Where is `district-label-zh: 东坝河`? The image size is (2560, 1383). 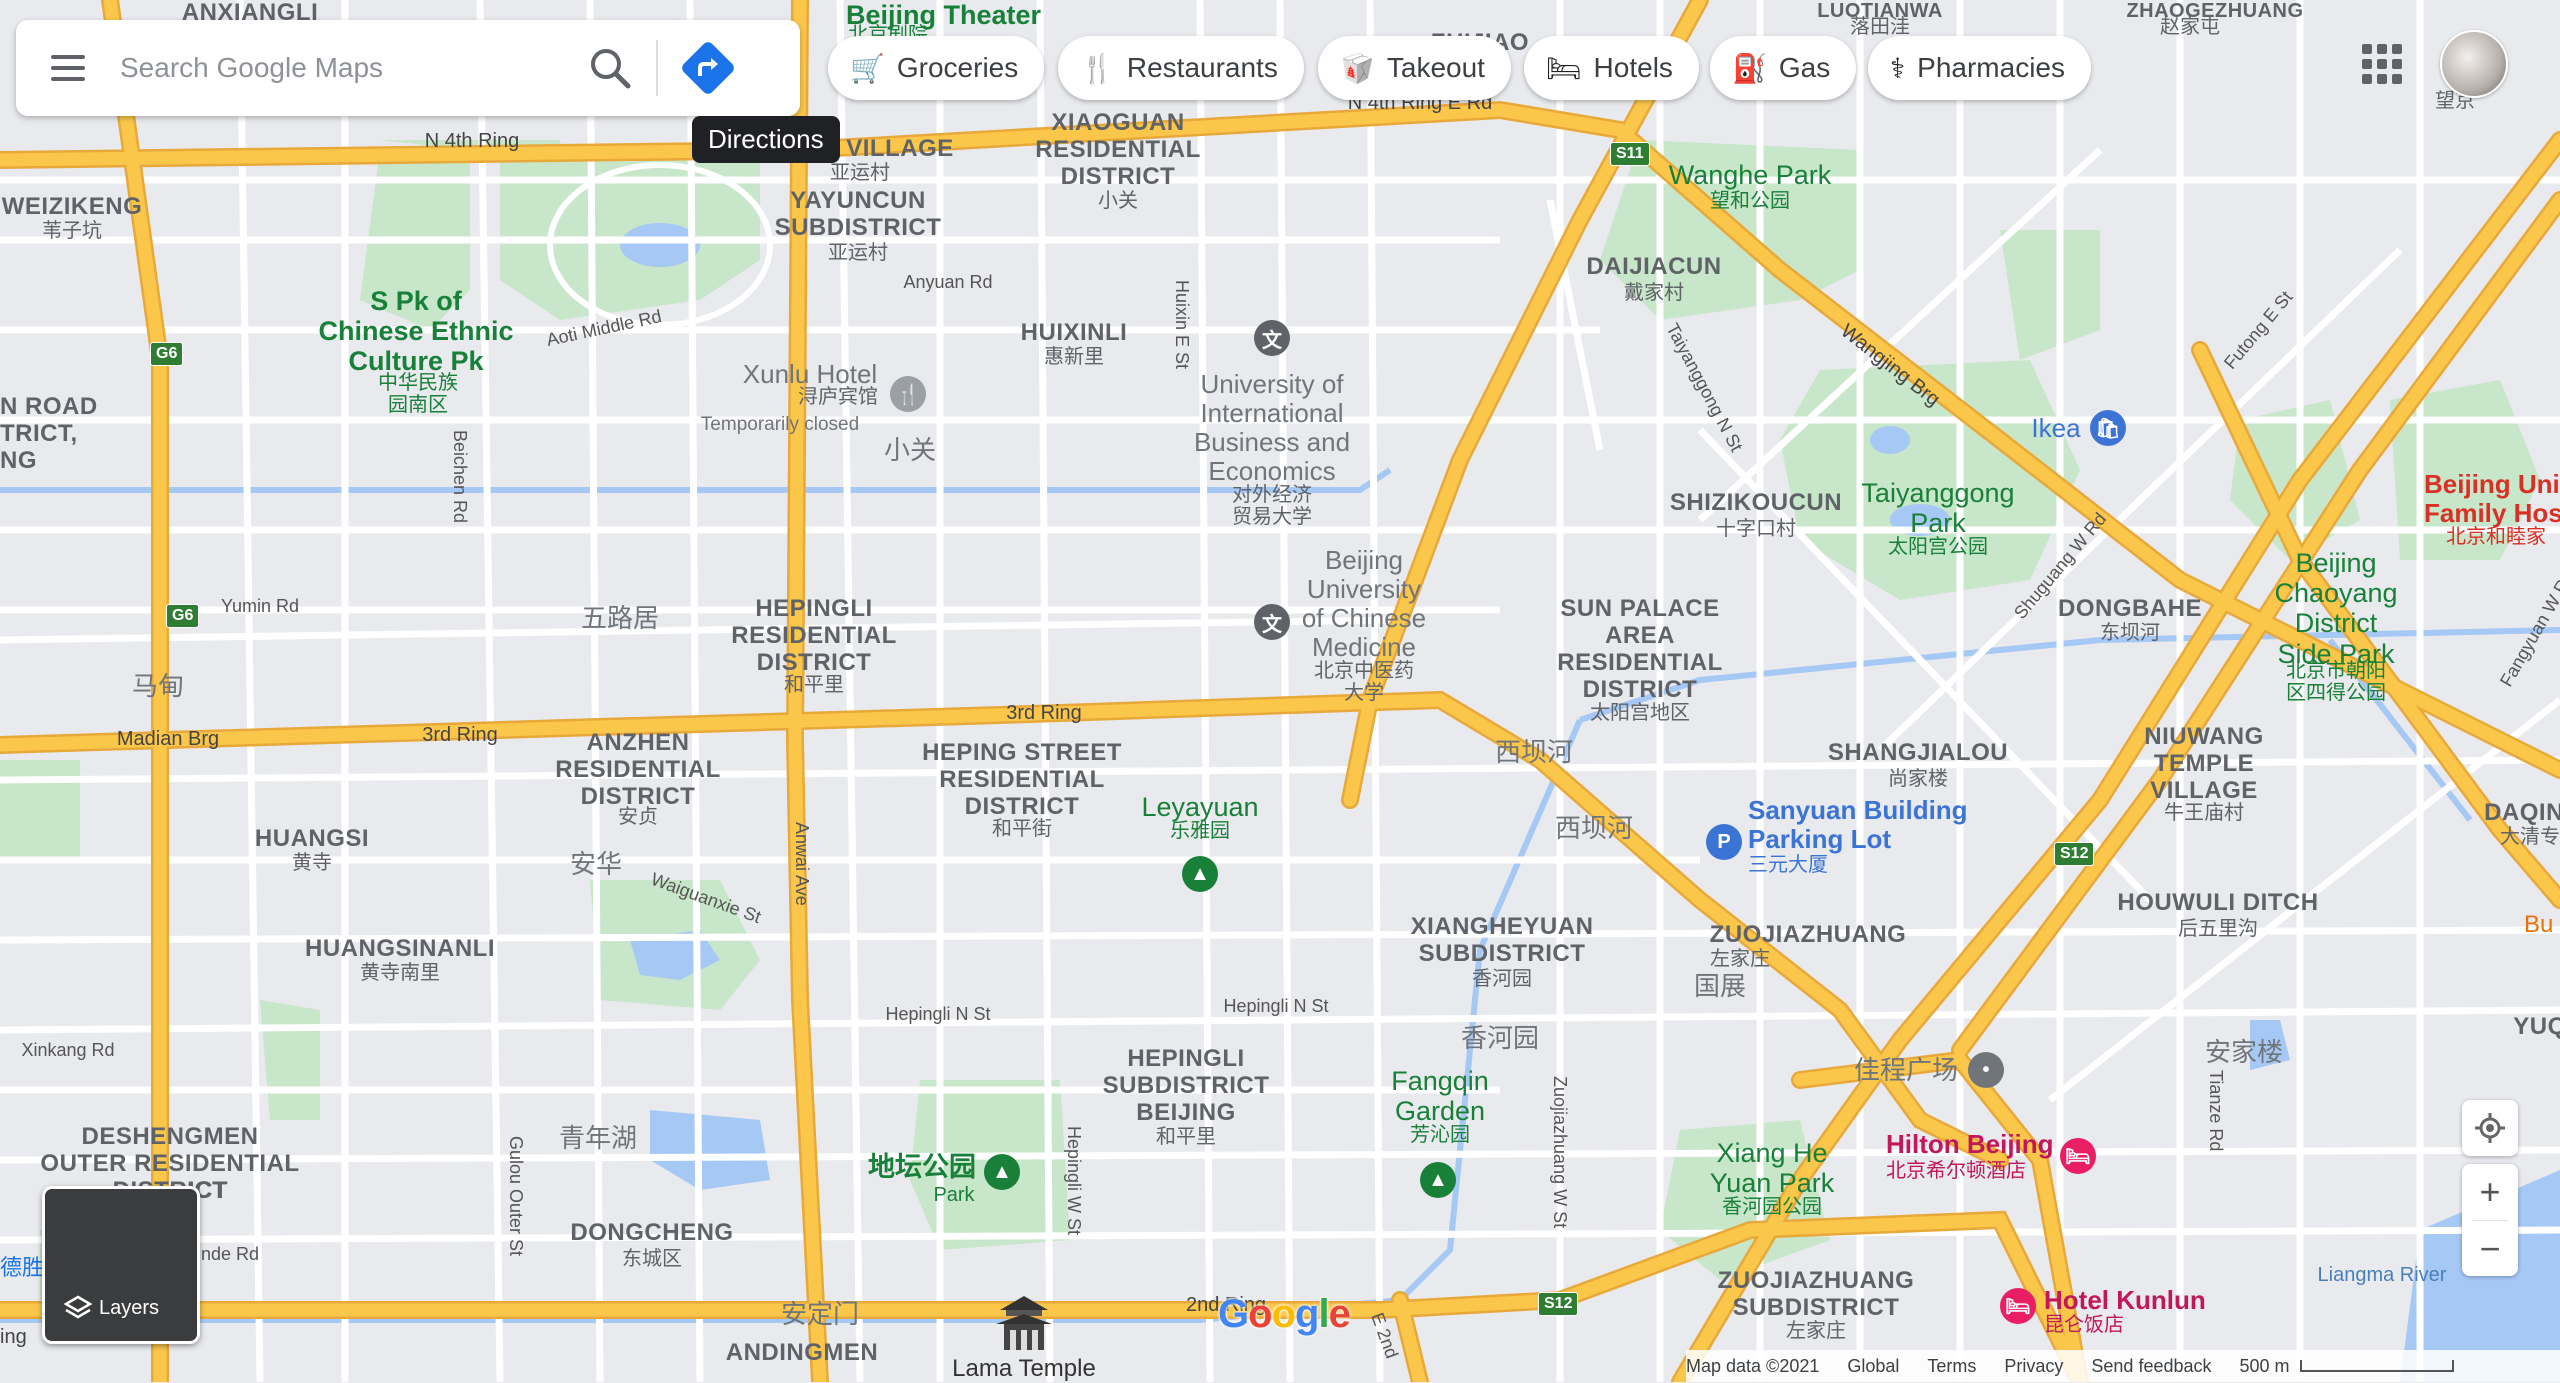 district-label-zh: 东坝河 is located at coordinates (2130, 633).